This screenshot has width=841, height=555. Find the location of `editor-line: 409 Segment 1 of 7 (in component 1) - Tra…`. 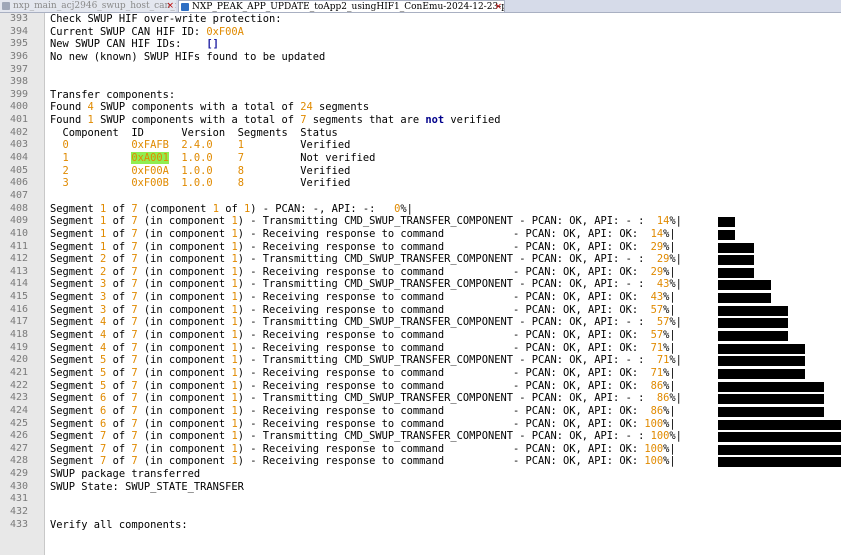

editor-line: 409 Segment 1 of 7 (in component 1) - Tra… is located at coordinates (420, 221).